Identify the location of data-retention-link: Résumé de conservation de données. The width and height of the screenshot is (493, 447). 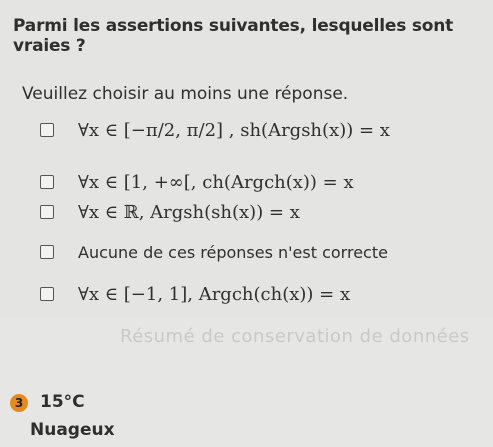
(295, 336).